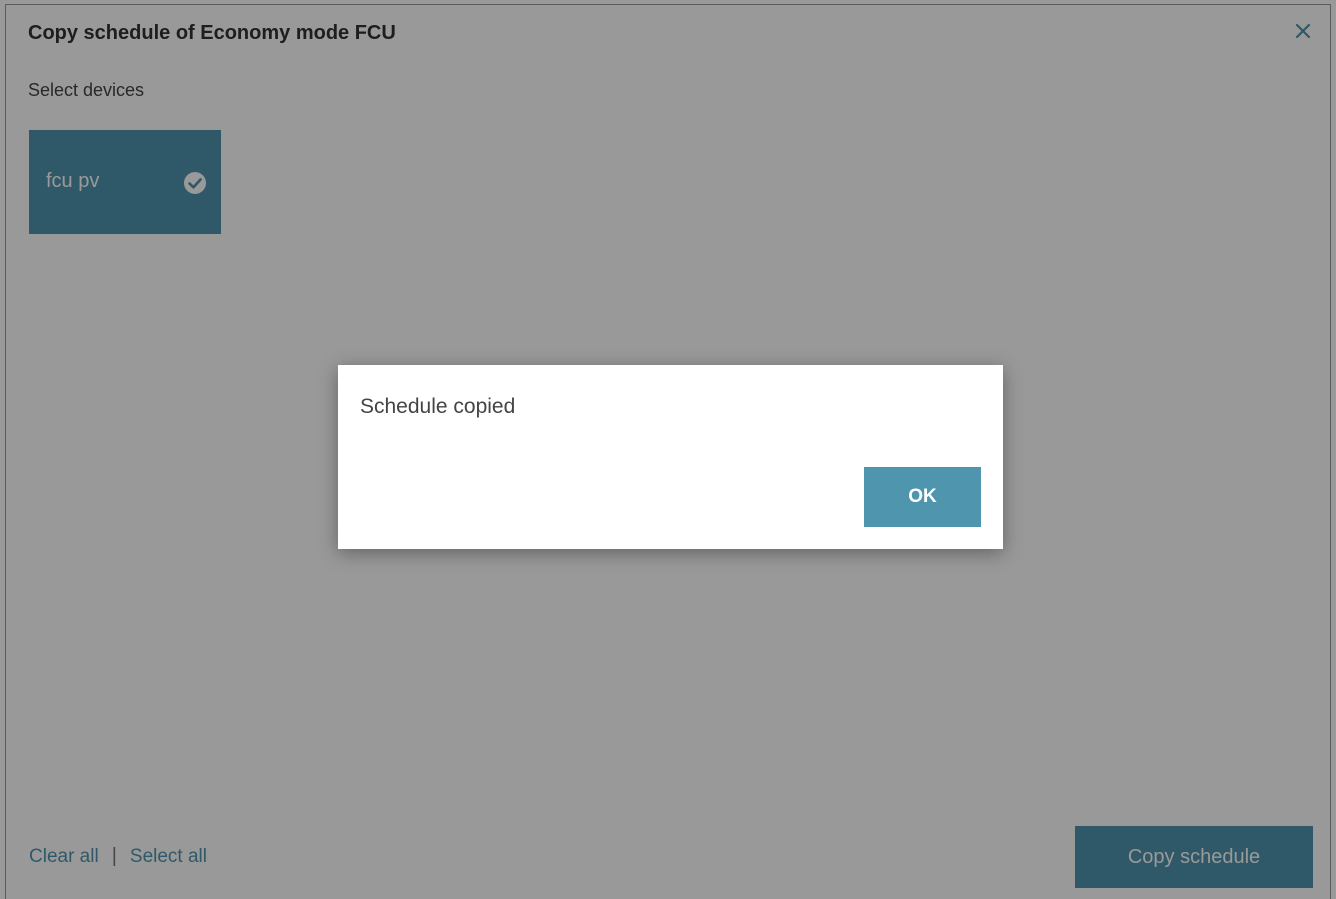 Image resolution: width=1336 pixels, height=899 pixels. What do you see at coordinates (670, 457) in the screenshot?
I see `confirmation-modal: Schedule copied OK` at bounding box center [670, 457].